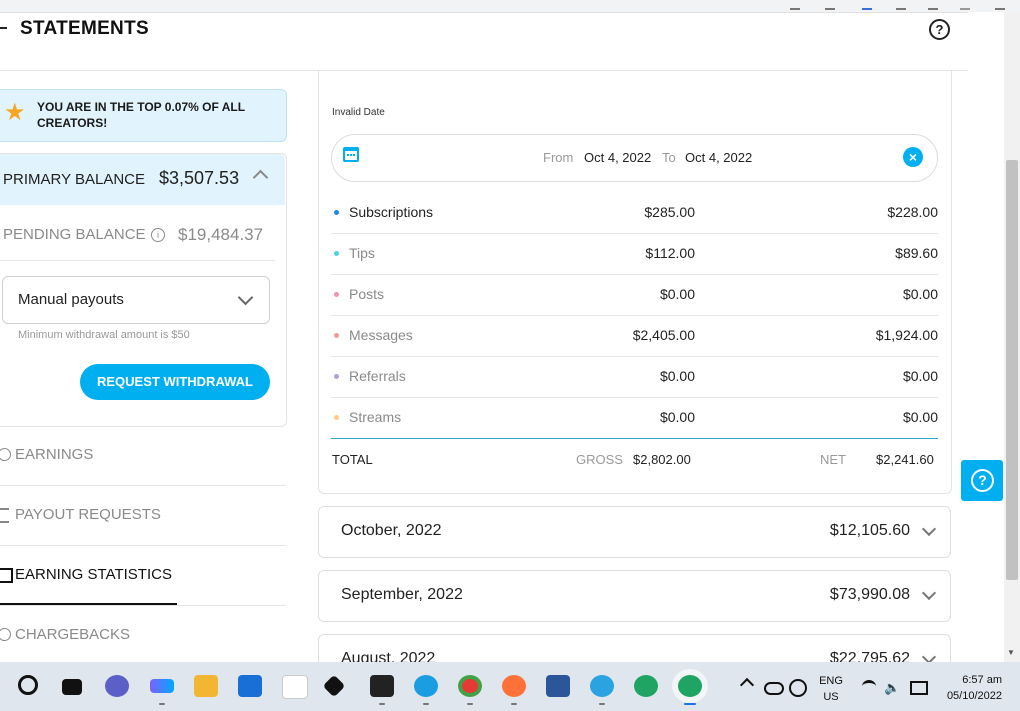 The image size is (1020, 711). What do you see at coordinates (982, 680) in the screenshot?
I see `clock-time: 6:57 am` at bounding box center [982, 680].